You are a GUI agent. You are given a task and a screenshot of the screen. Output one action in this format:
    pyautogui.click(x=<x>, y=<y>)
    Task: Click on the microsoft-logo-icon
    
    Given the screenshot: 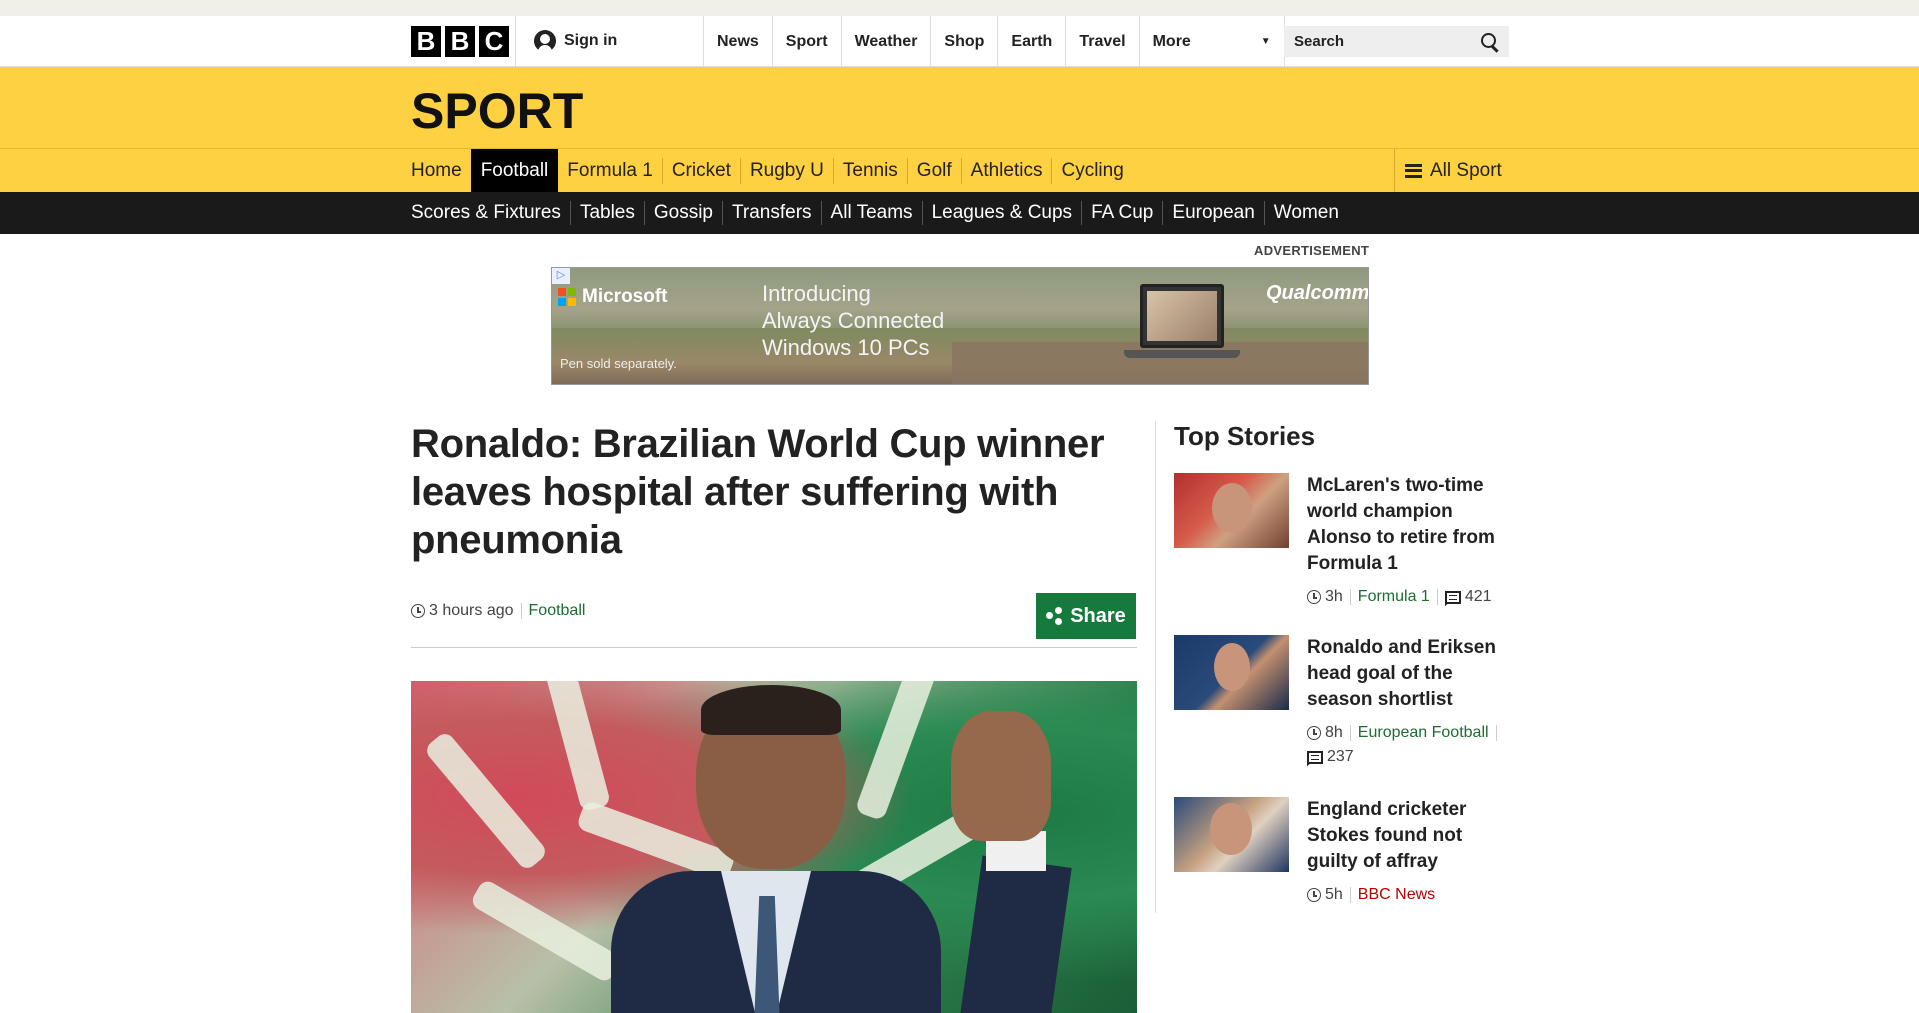 What is the action you would take?
    pyautogui.click(x=567, y=297)
    